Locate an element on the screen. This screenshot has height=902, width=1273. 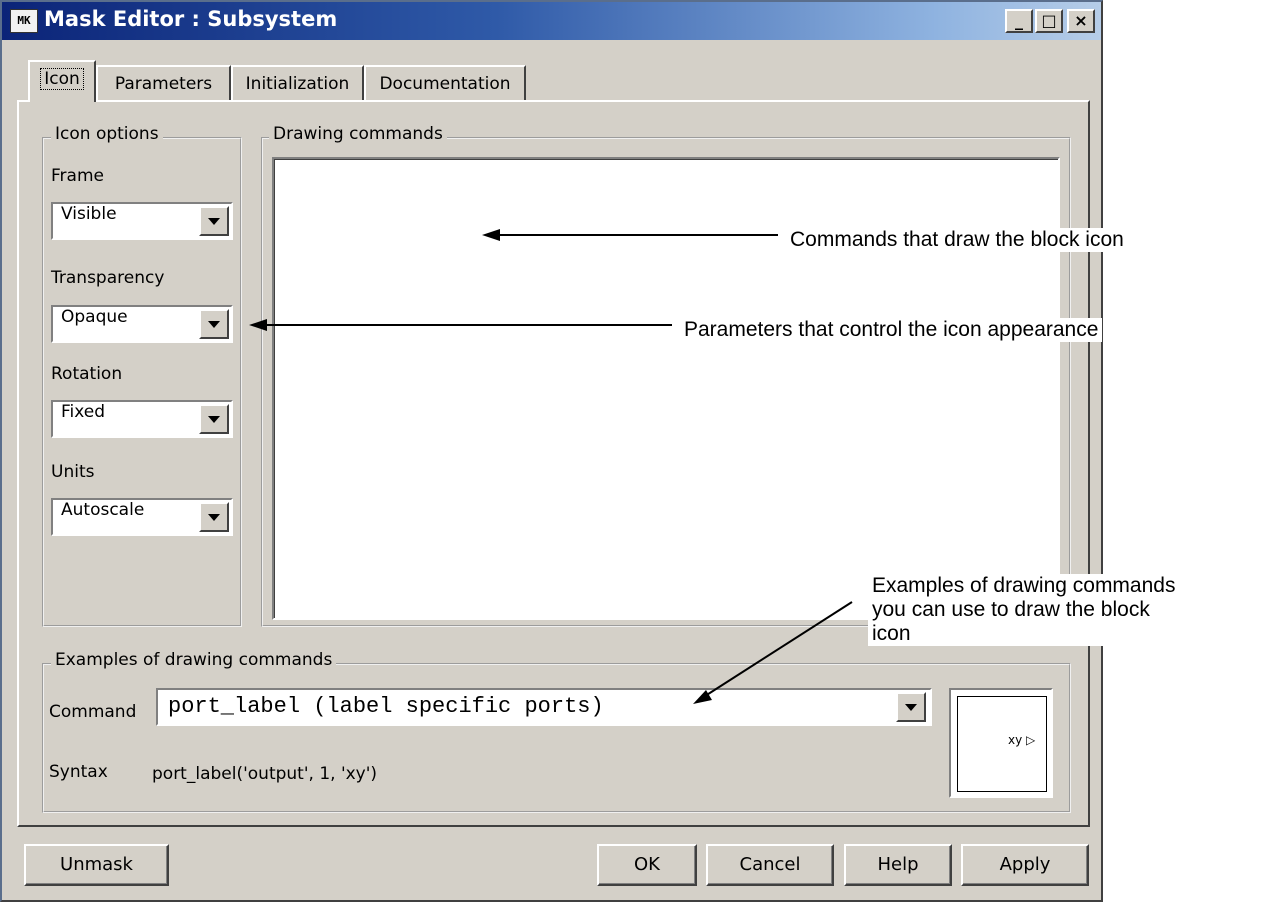
examples-callout-arrowhead is located at coordinates (702, 697).